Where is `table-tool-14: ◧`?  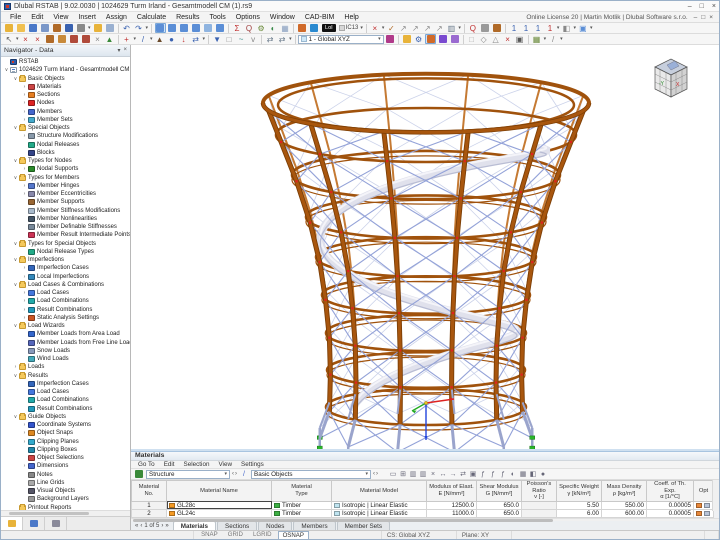 table-tool-14: ◧ is located at coordinates (533, 474).